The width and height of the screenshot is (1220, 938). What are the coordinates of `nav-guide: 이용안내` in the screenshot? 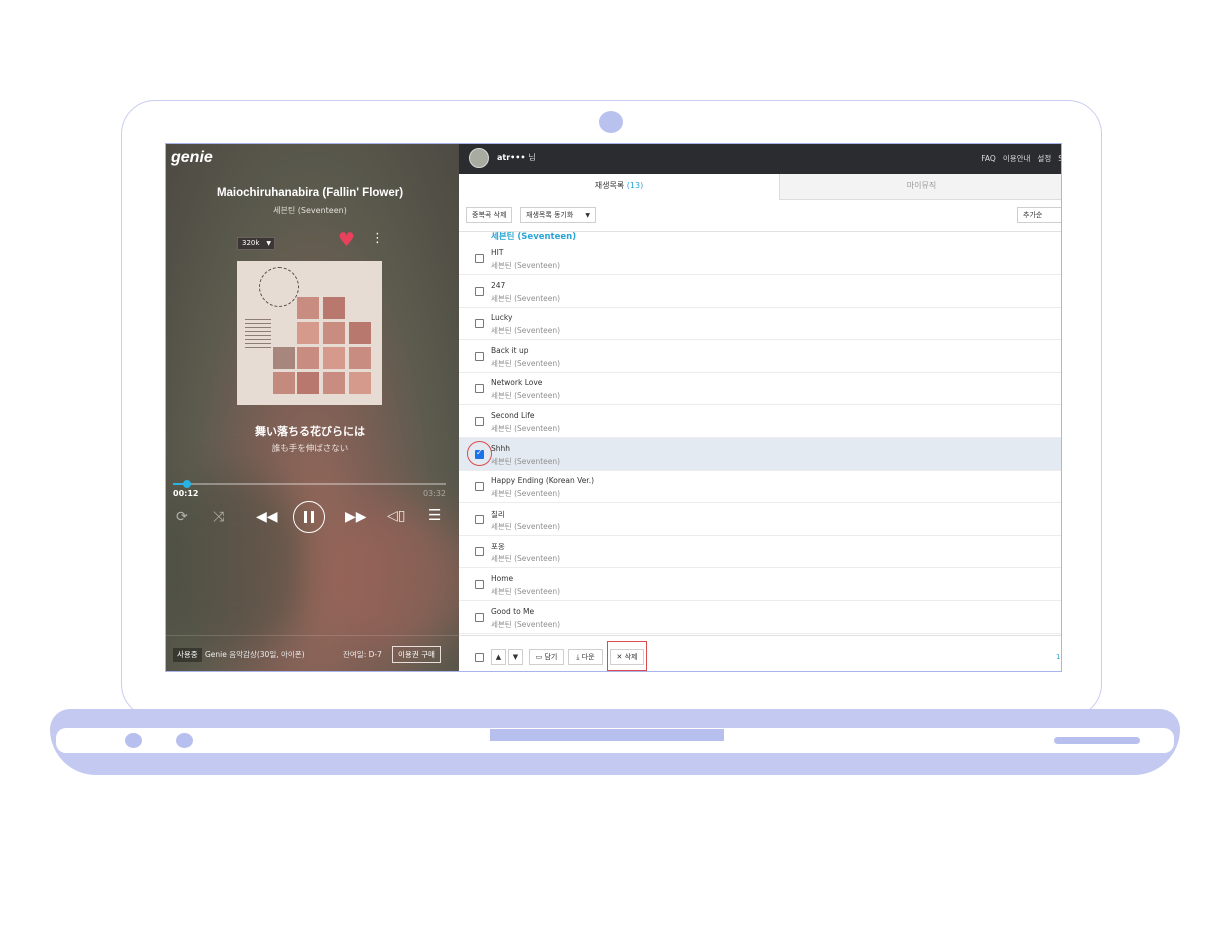 It's located at (1017, 158).